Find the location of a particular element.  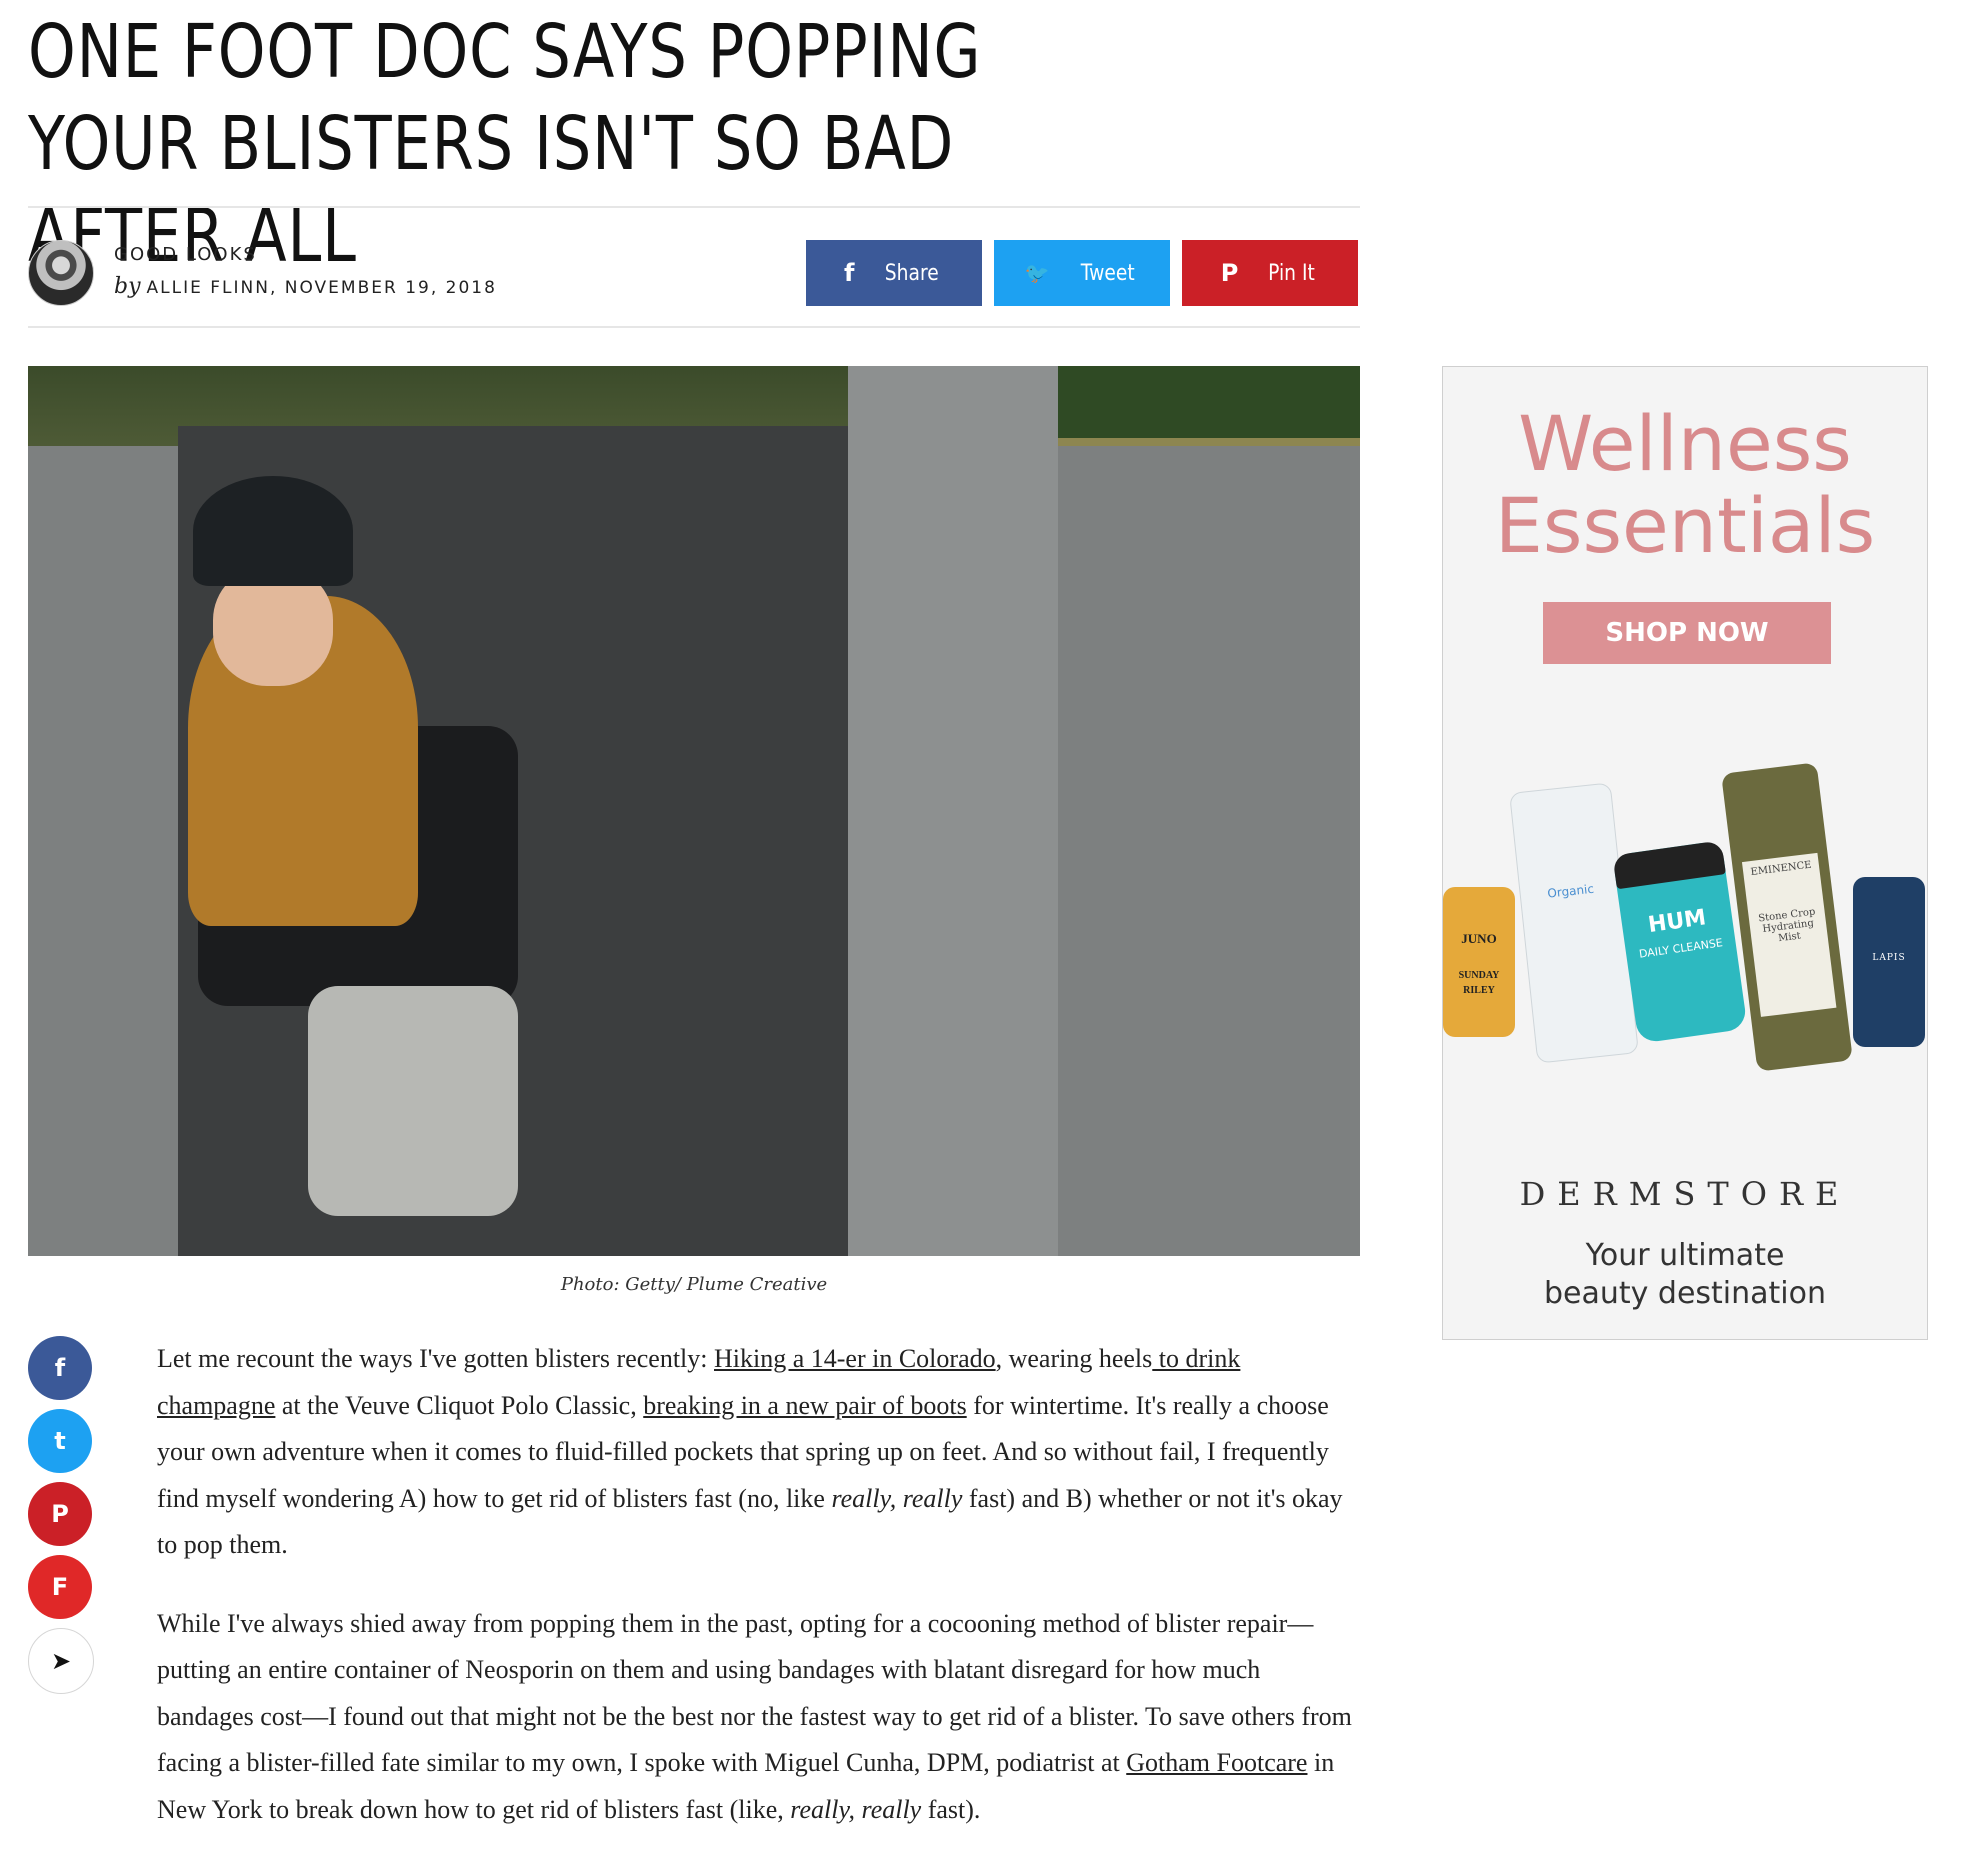

juno-serum-bottle: JUNO SUNDAY RILEY is located at coordinates (1479, 962).